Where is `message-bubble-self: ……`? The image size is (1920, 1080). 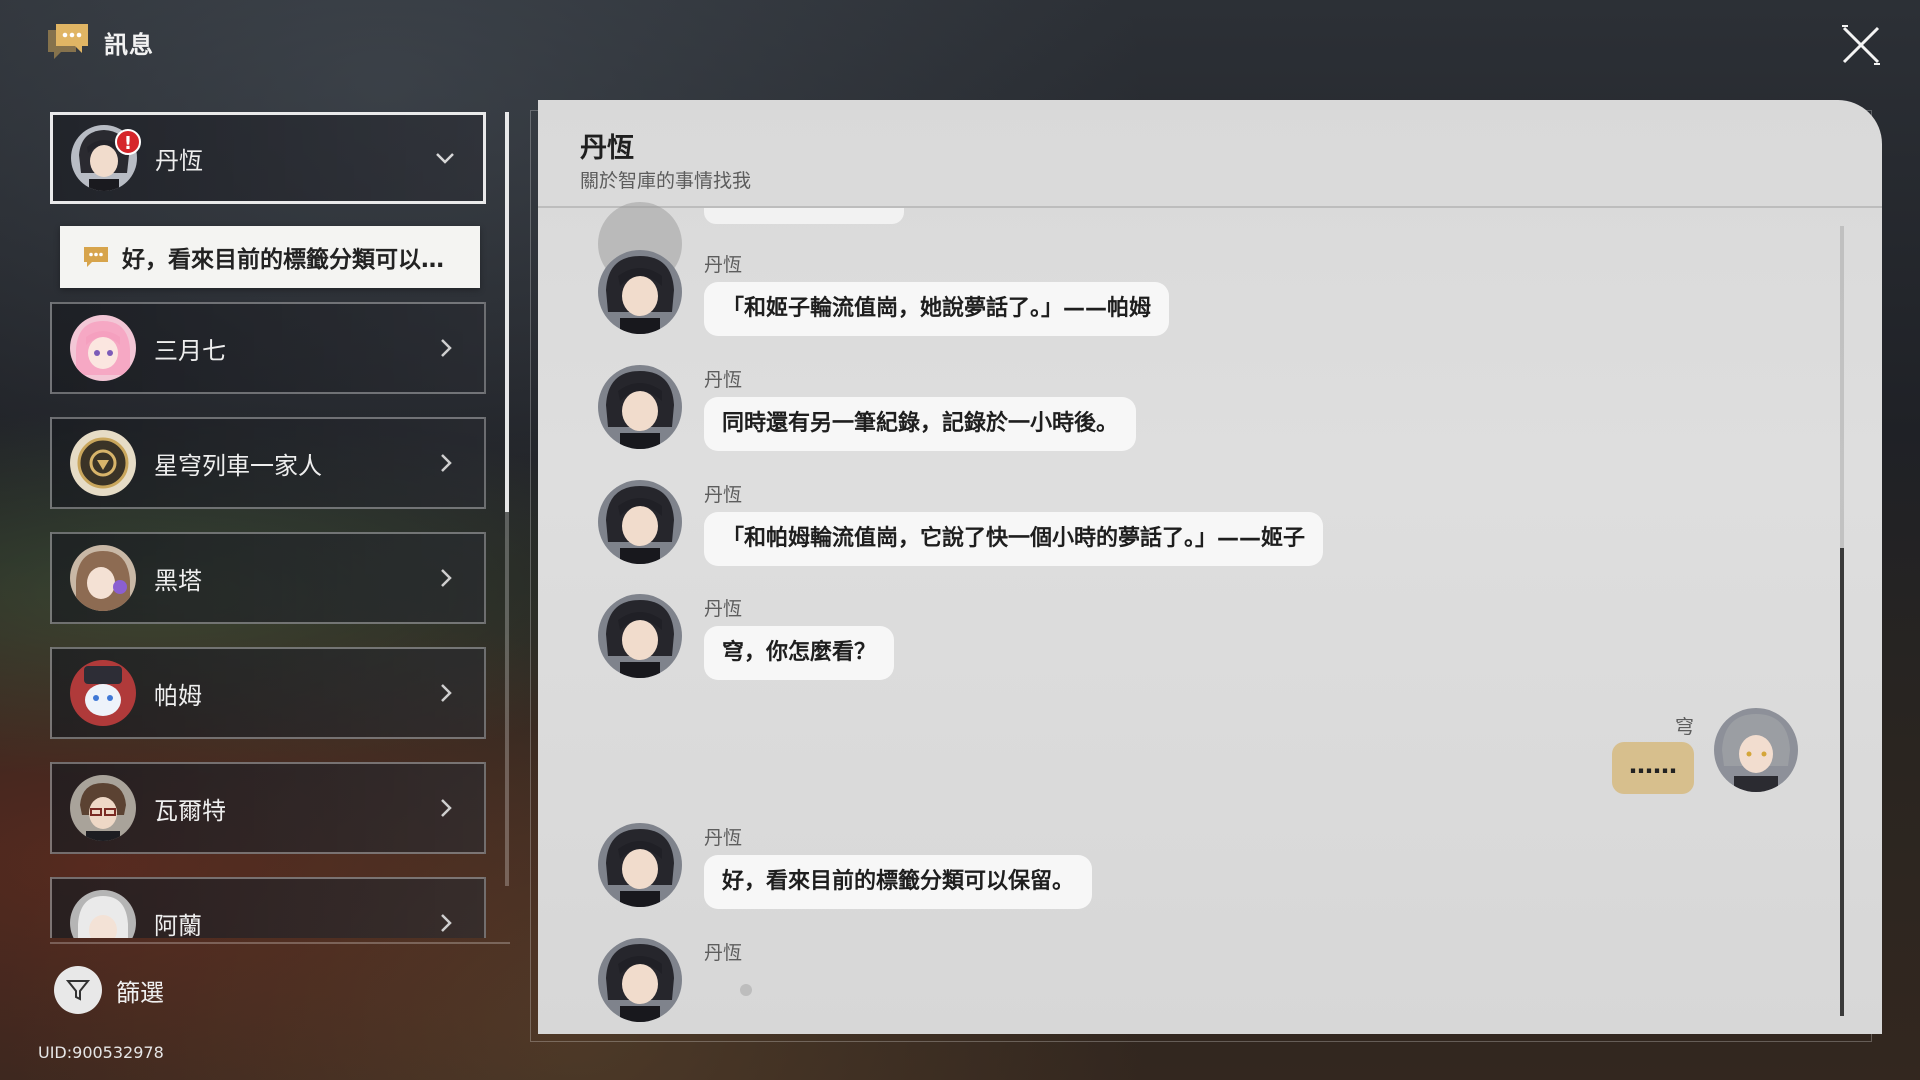
message-bubble-self: …… is located at coordinates (1653, 768).